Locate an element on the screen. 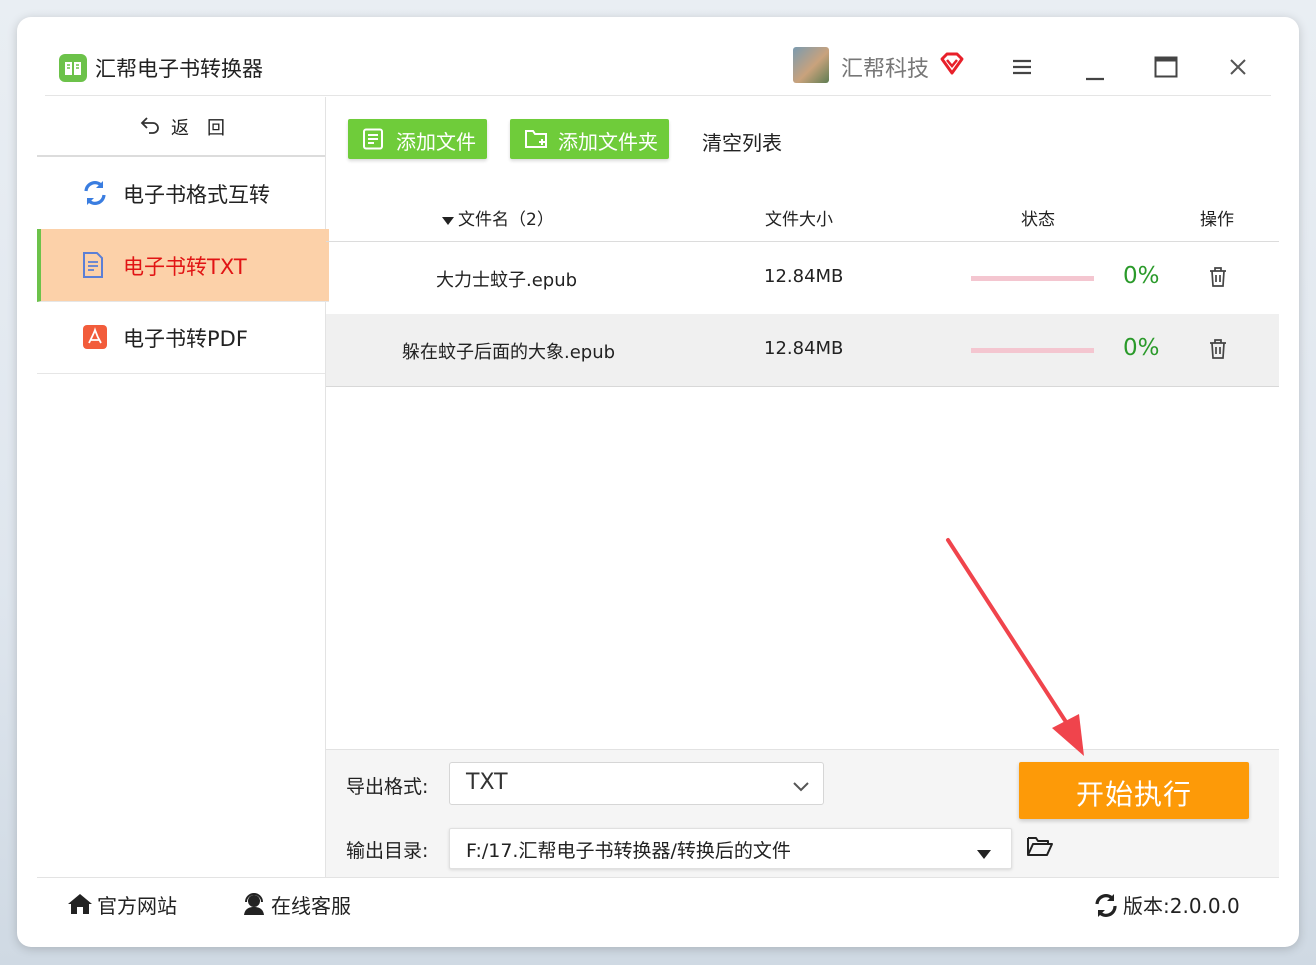  menu-icon is located at coordinates (1022, 69).